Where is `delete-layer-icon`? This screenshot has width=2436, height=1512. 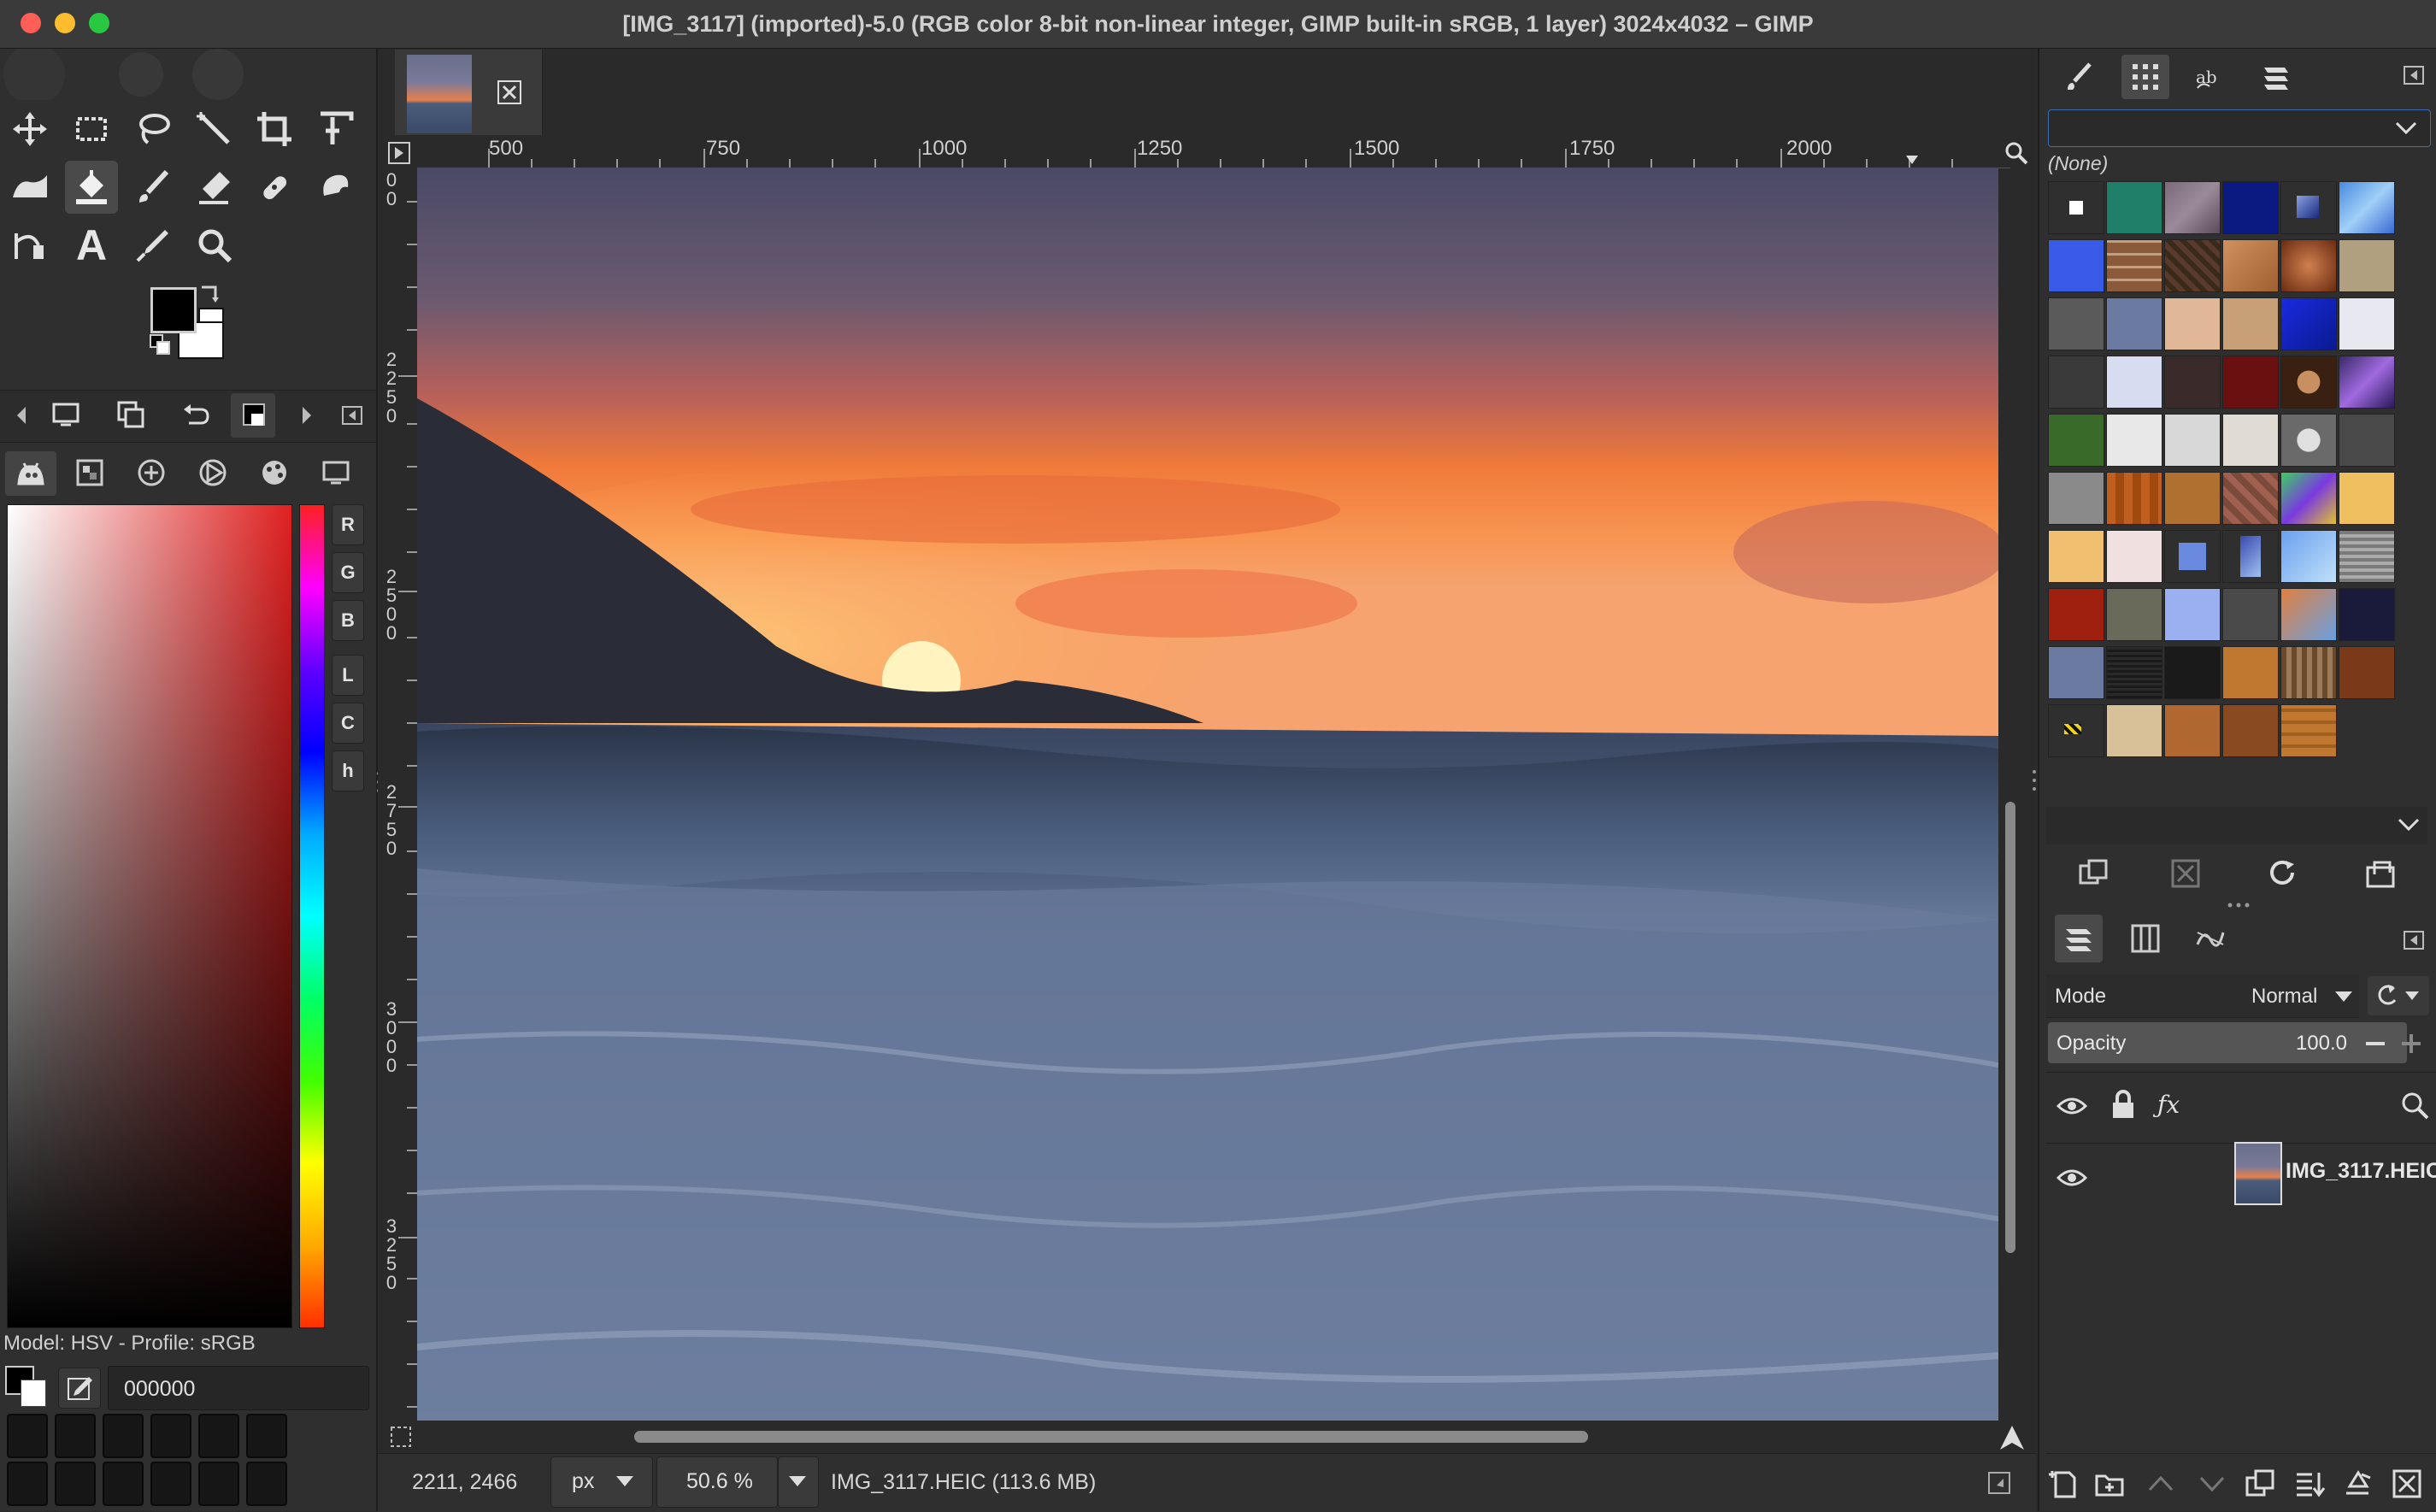
delete-layer-icon is located at coordinates (2407, 1484).